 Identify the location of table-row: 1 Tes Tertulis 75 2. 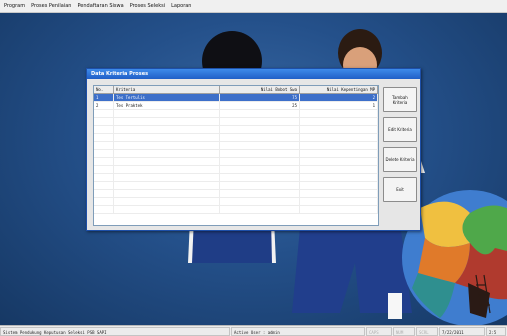
(236, 98).